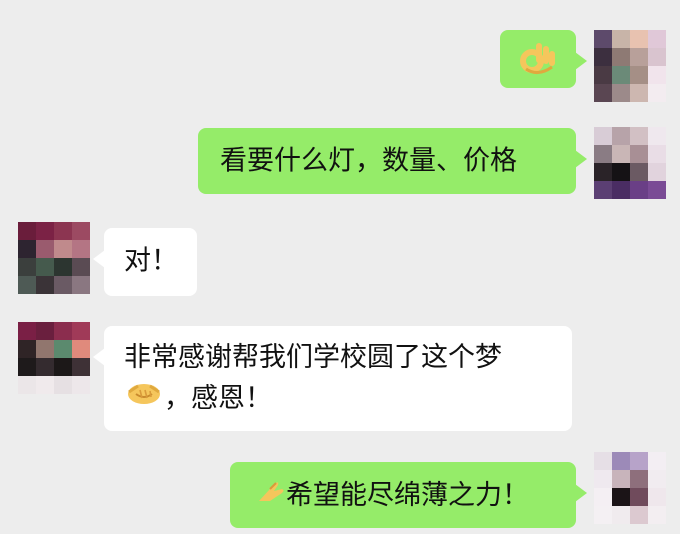  I want to click on ok-hand-icon, so click(538, 65).